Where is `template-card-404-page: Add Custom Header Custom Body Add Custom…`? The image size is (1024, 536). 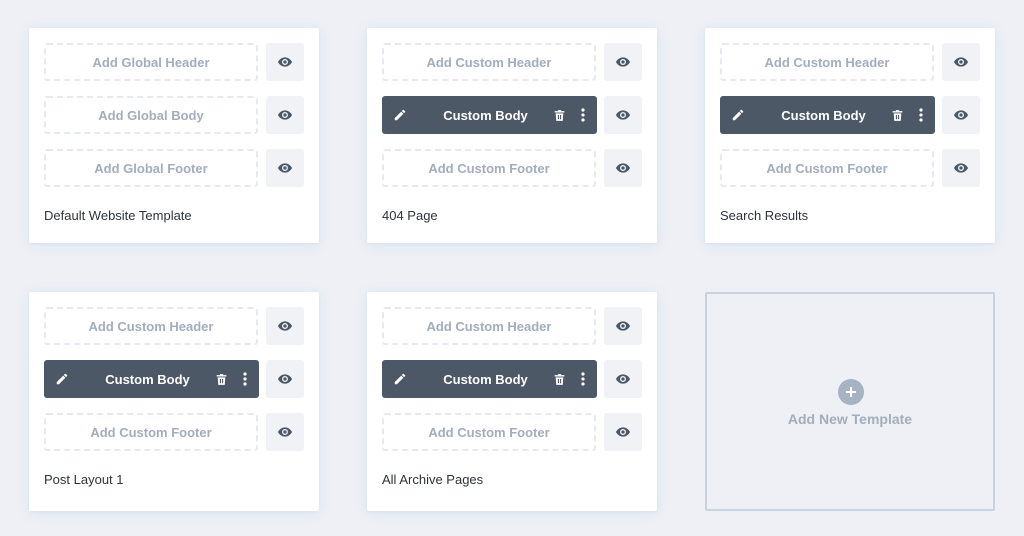 template-card-404-page: Add Custom Header Custom Body Add Custom… is located at coordinates (512, 135).